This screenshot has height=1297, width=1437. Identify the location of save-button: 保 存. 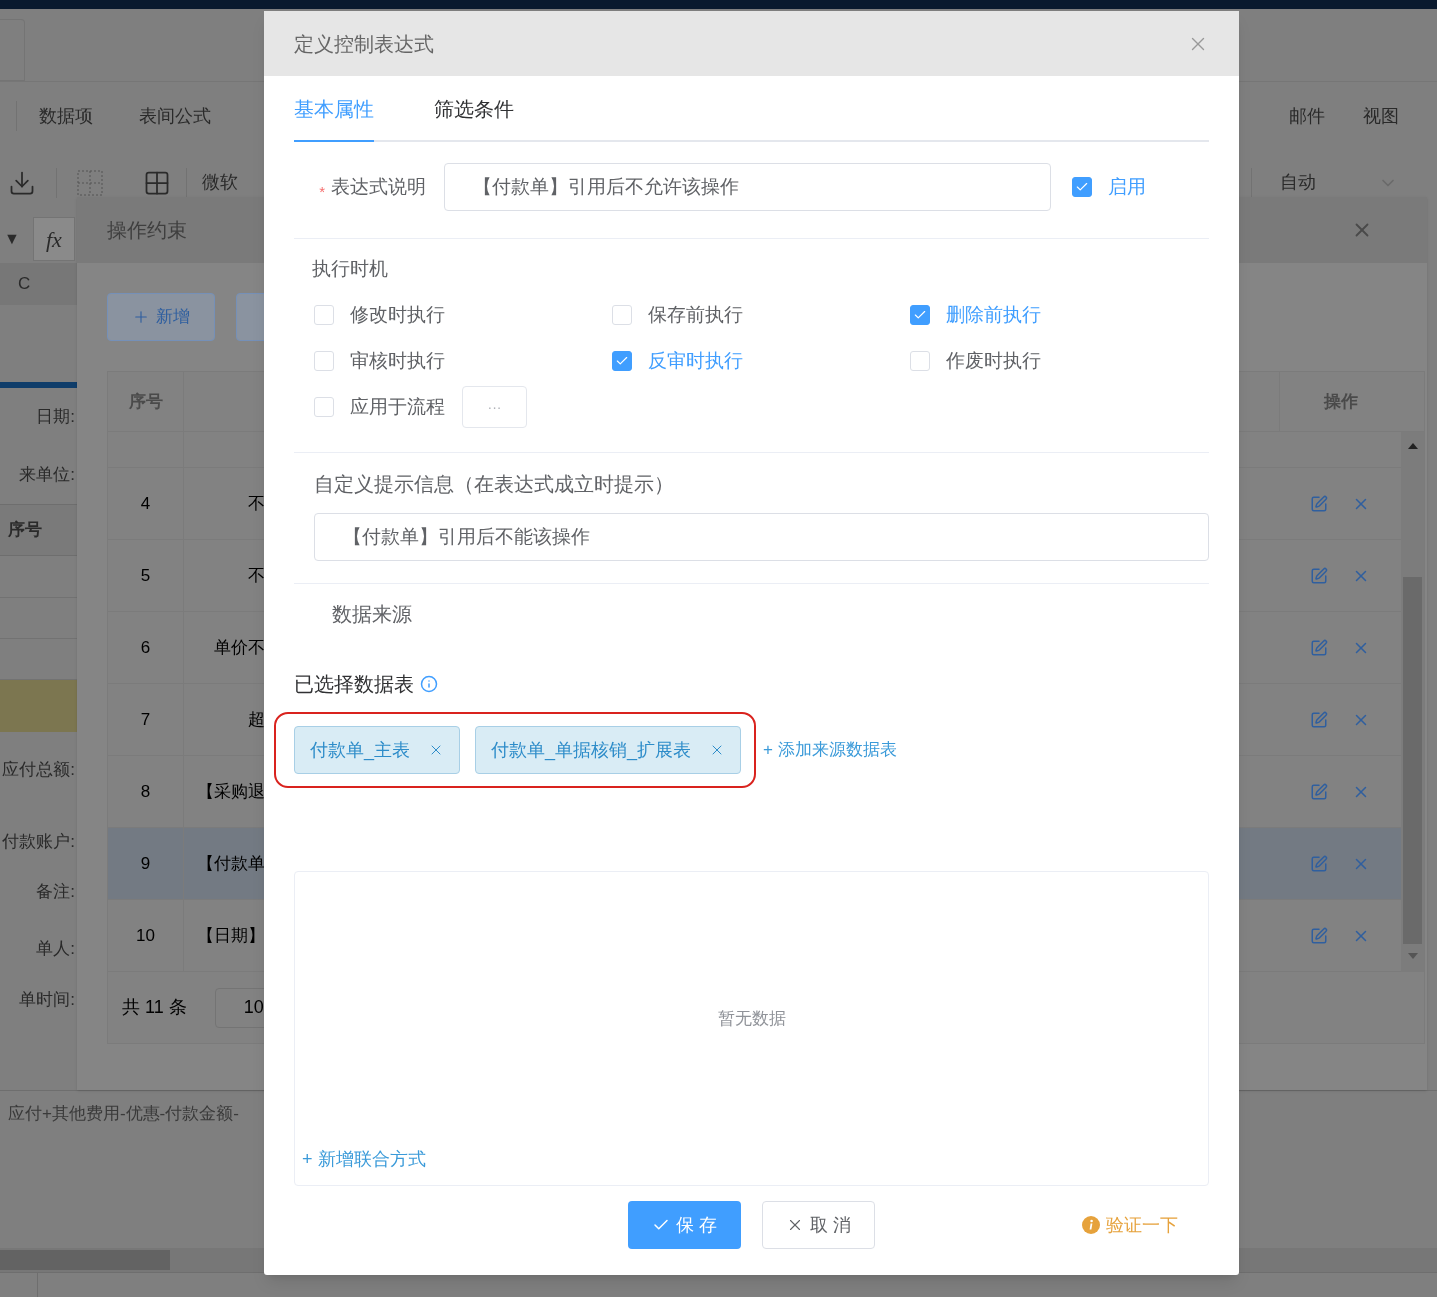
(684, 1225).